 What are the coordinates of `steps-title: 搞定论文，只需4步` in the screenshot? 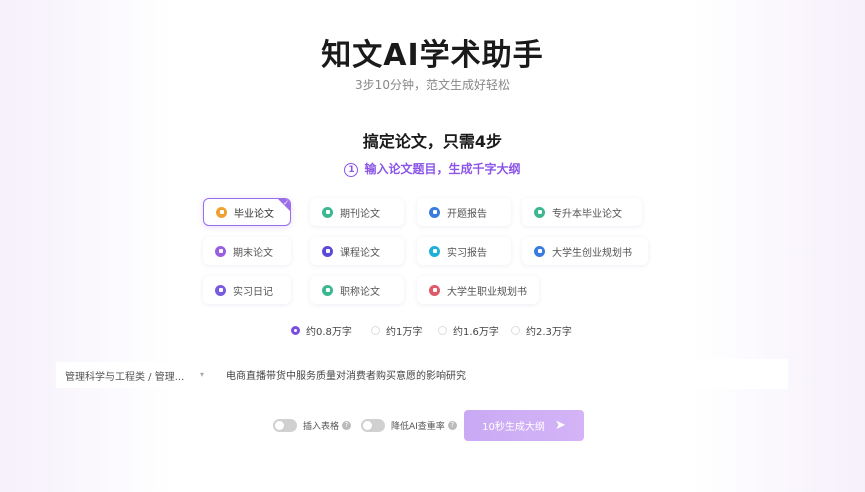 It's located at (432, 141).